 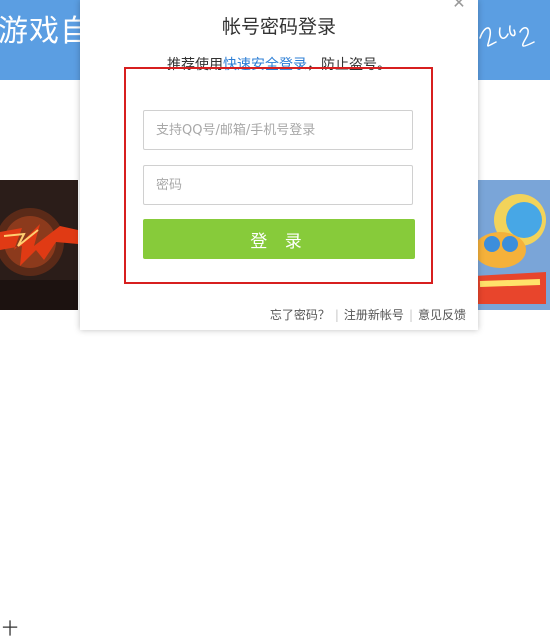 I want to click on subtitle-prefix: 推荐使用, so click(x=195, y=65).